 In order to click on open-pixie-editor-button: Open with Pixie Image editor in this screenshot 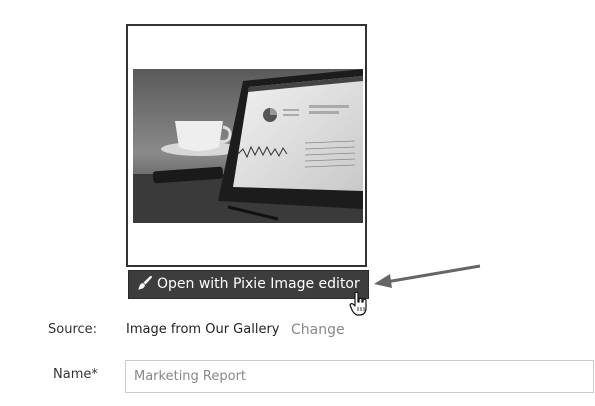, I will do `click(248, 284)`.